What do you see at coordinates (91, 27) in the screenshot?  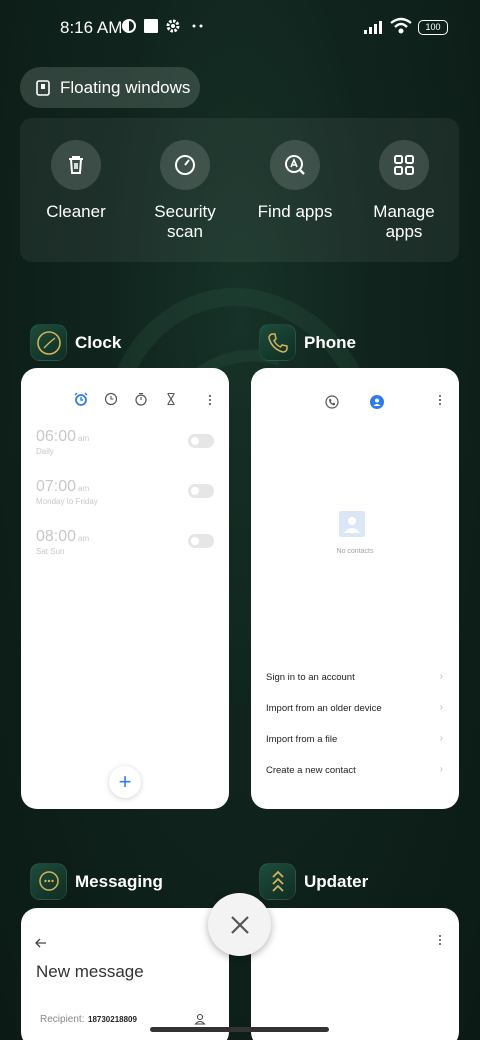 I see `status-time: 8:16 AM` at bounding box center [91, 27].